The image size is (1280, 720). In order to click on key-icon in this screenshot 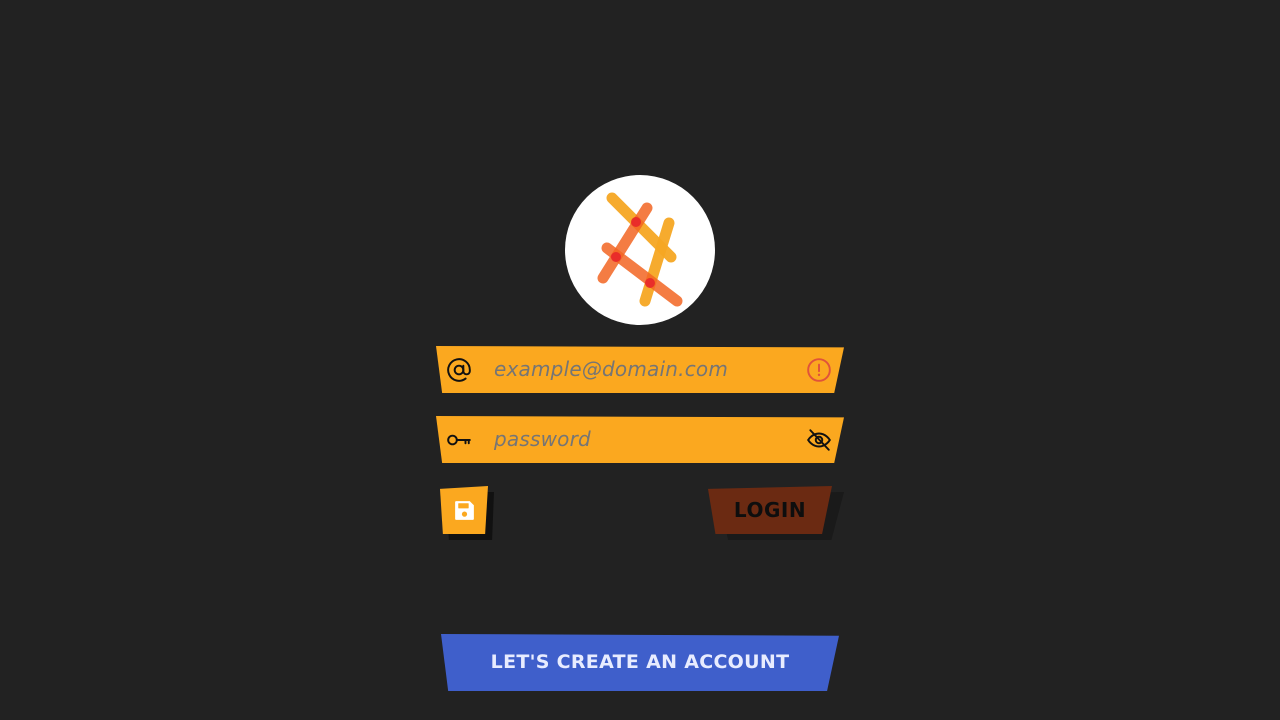, I will do `click(459, 440)`.